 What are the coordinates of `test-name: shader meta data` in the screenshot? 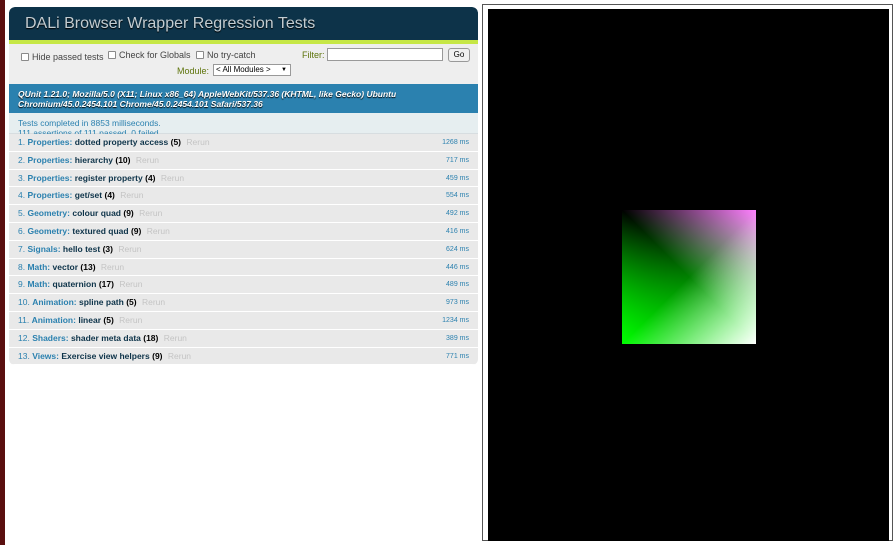 It's located at (106, 338).